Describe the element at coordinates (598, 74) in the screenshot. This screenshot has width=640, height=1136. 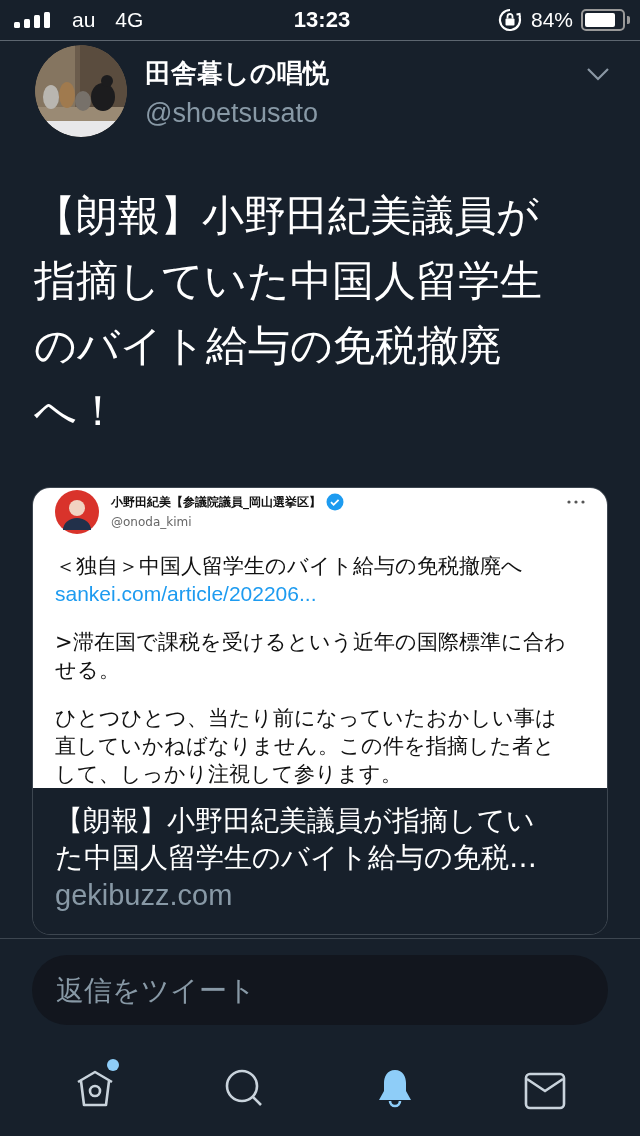
I see `chevron-down-icon` at that location.